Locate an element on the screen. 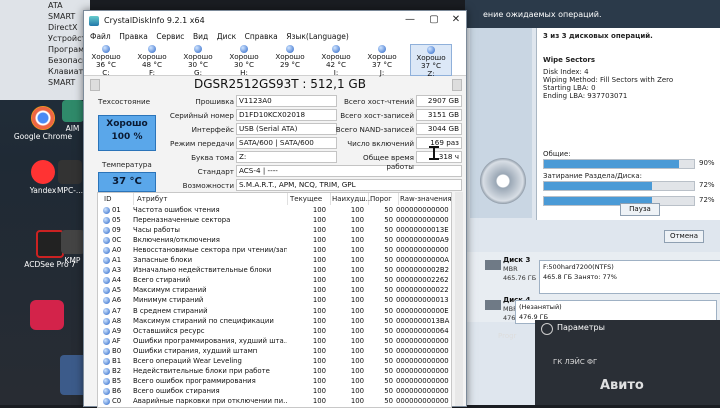  table-row: 09 Часы работы 100 100 50 00000000013E is located at coordinates (274, 230).